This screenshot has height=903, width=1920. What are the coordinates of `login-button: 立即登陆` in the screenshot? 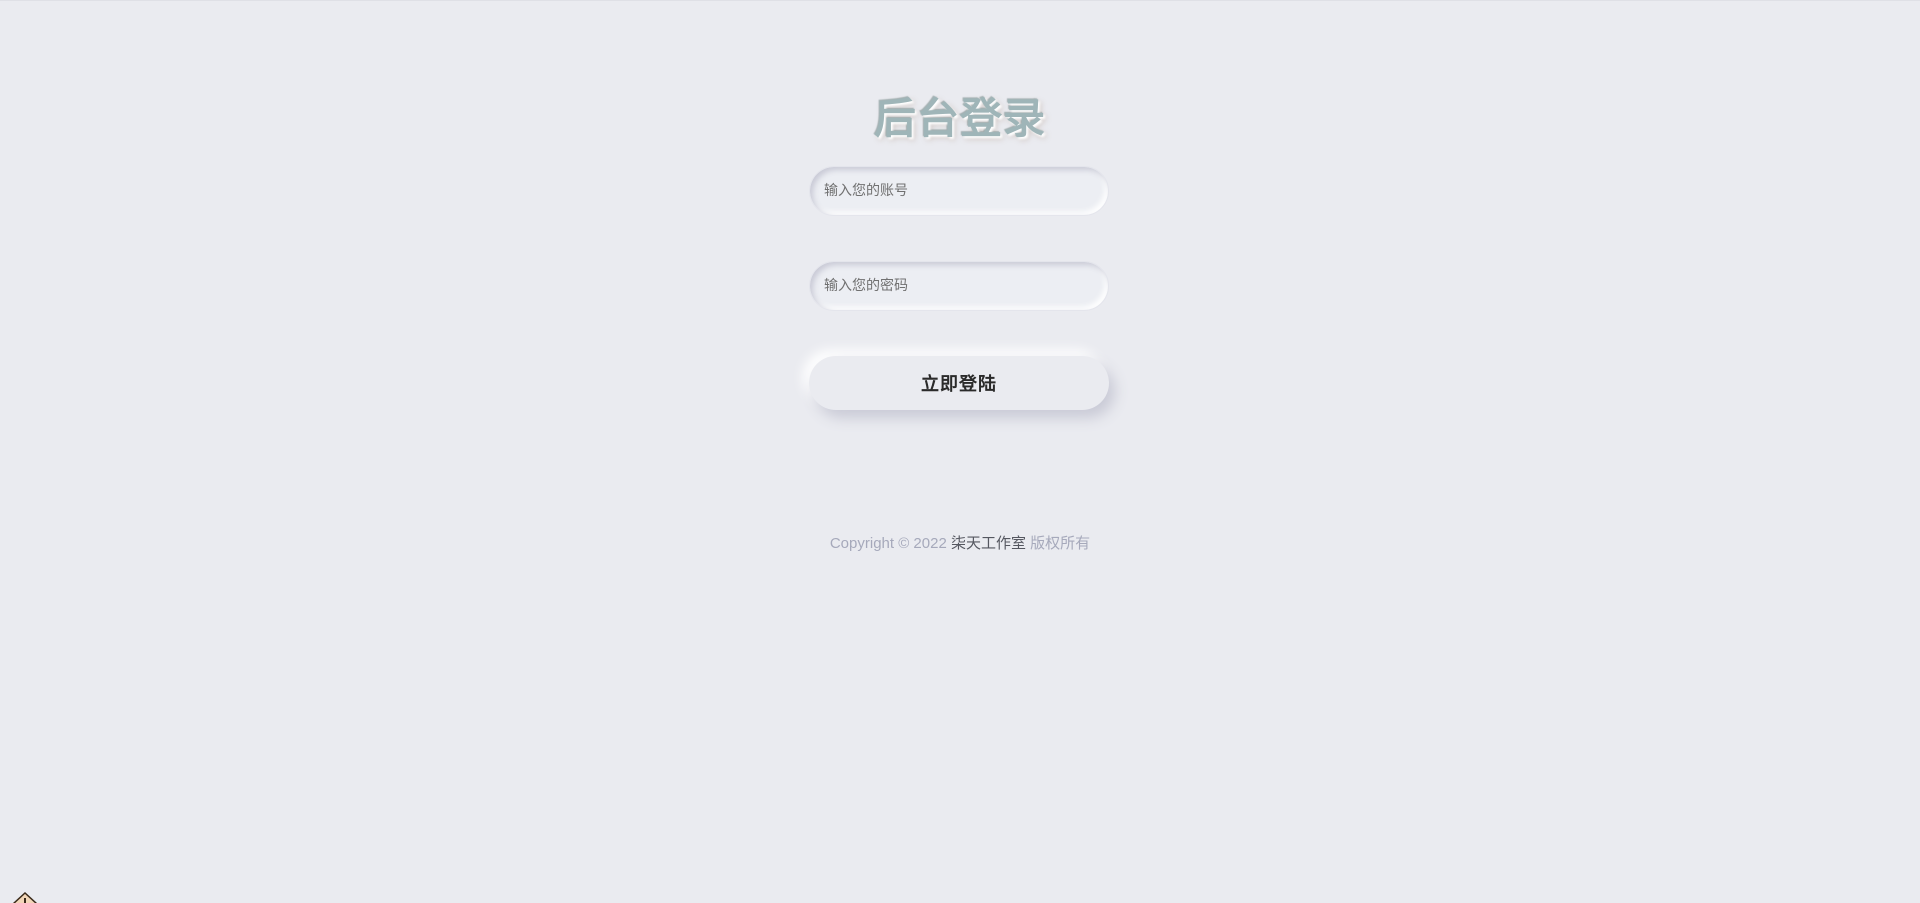 It's located at (959, 383).